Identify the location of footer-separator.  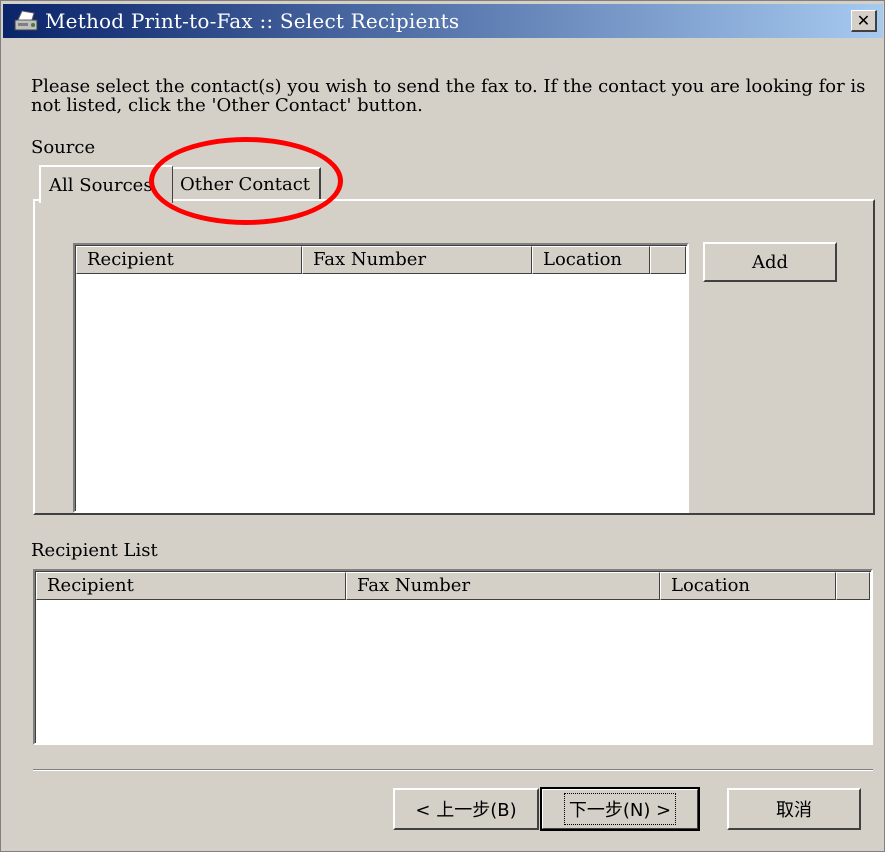
(453, 770).